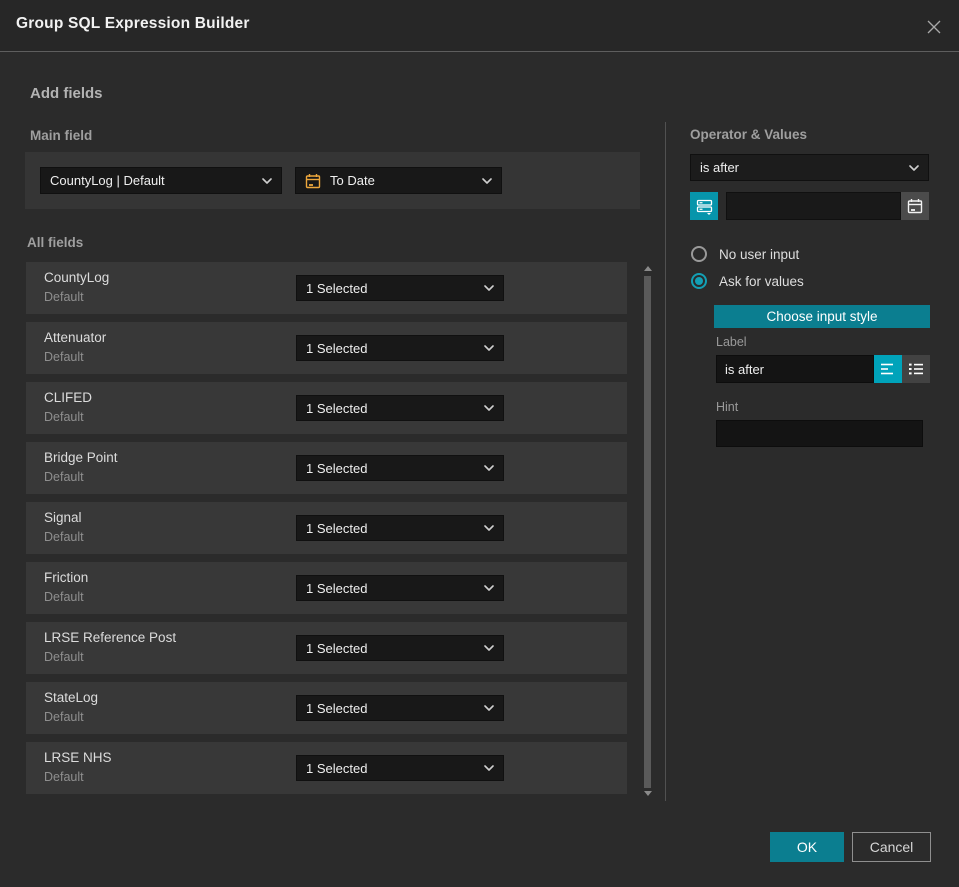 This screenshot has width=959, height=887. I want to click on field-row-friction: Friction Default 1 Selected, so click(326, 588).